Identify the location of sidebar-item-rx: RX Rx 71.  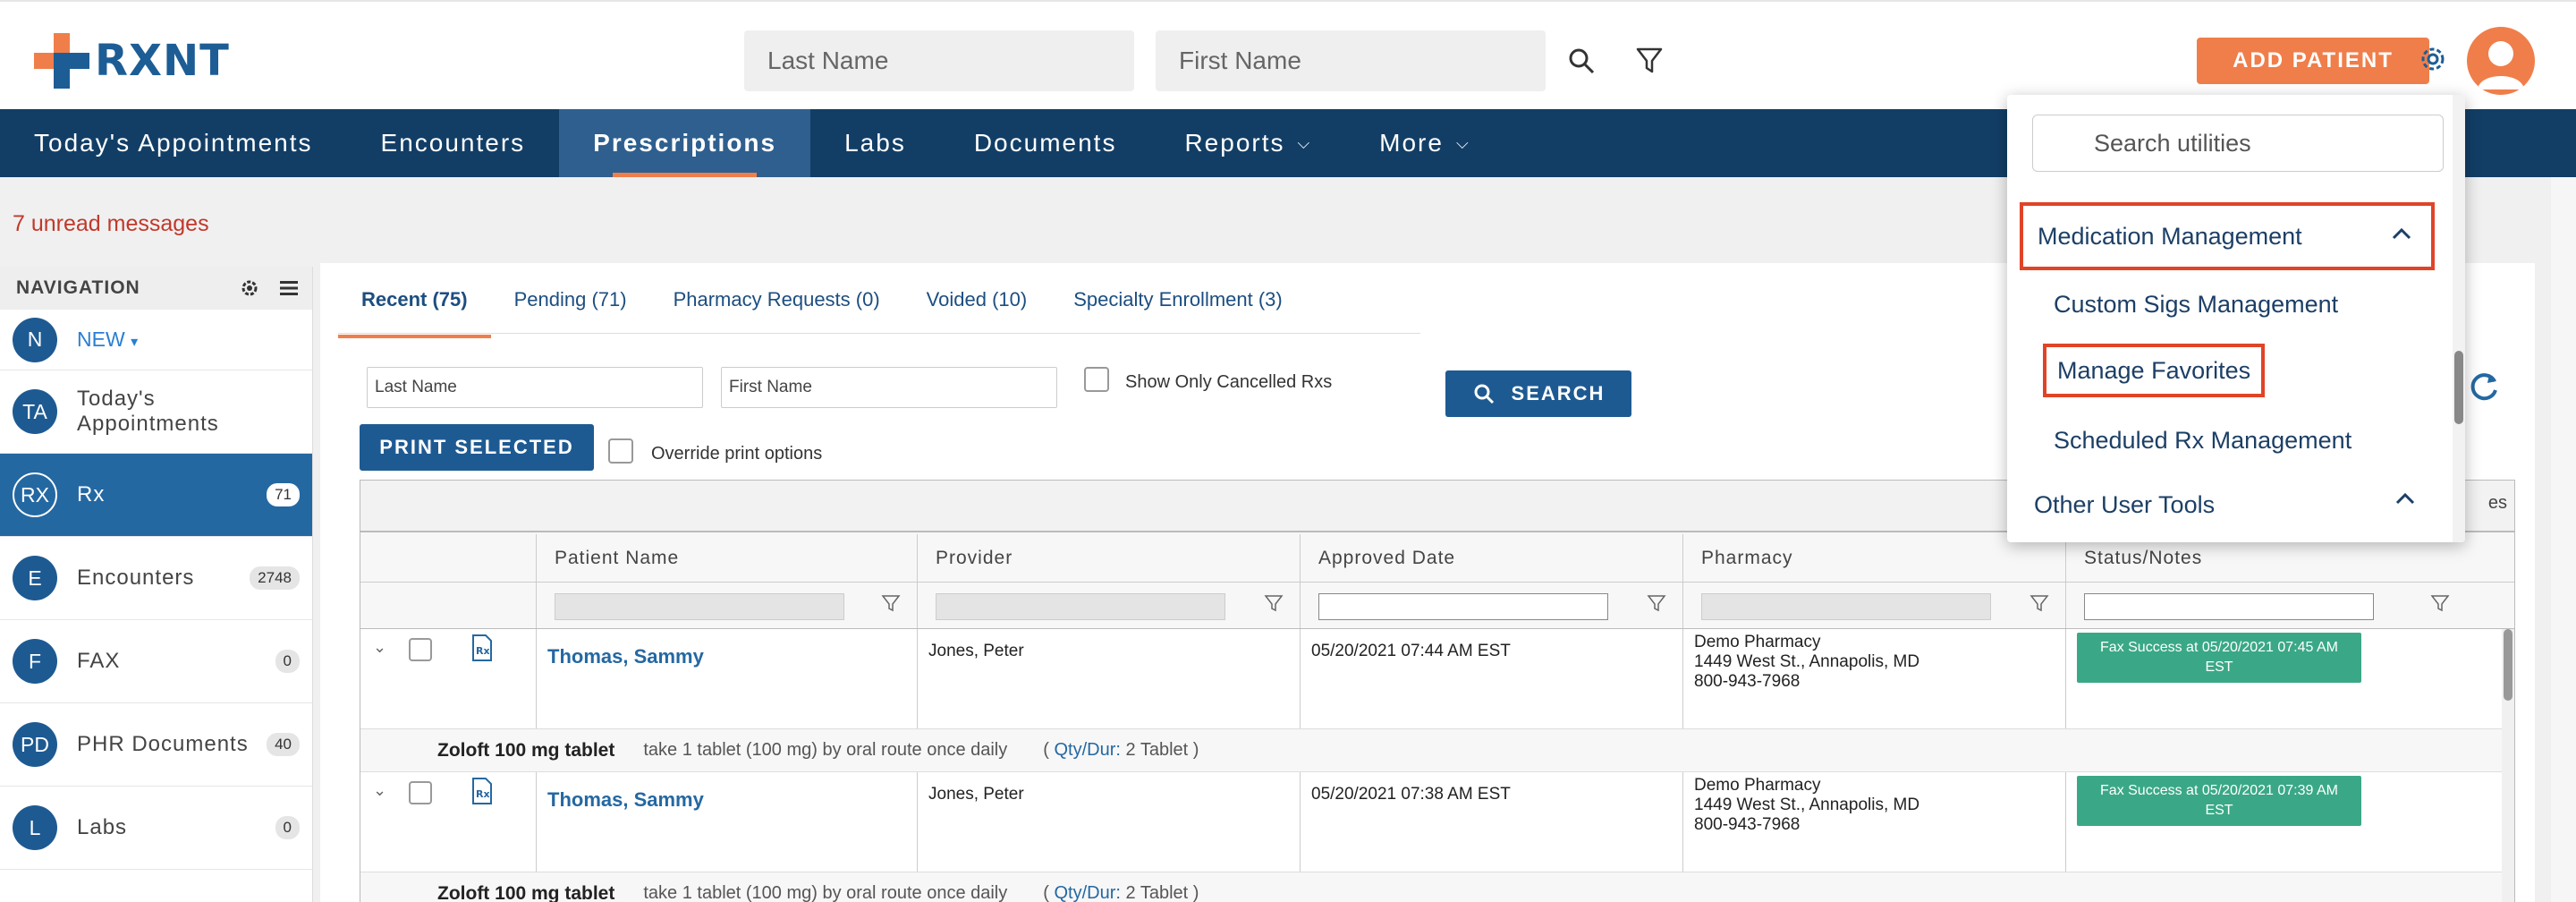
(156, 495).